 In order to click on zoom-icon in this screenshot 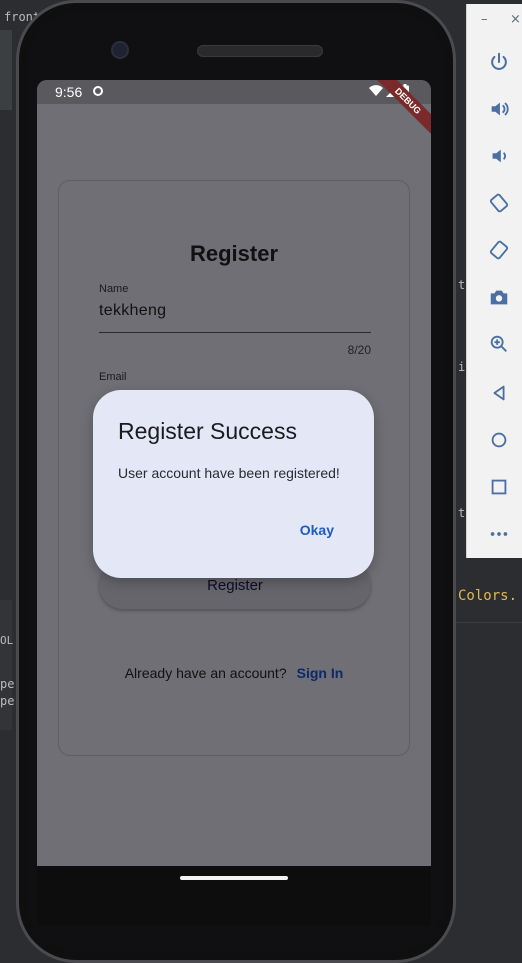, I will do `click(499, 344)`.